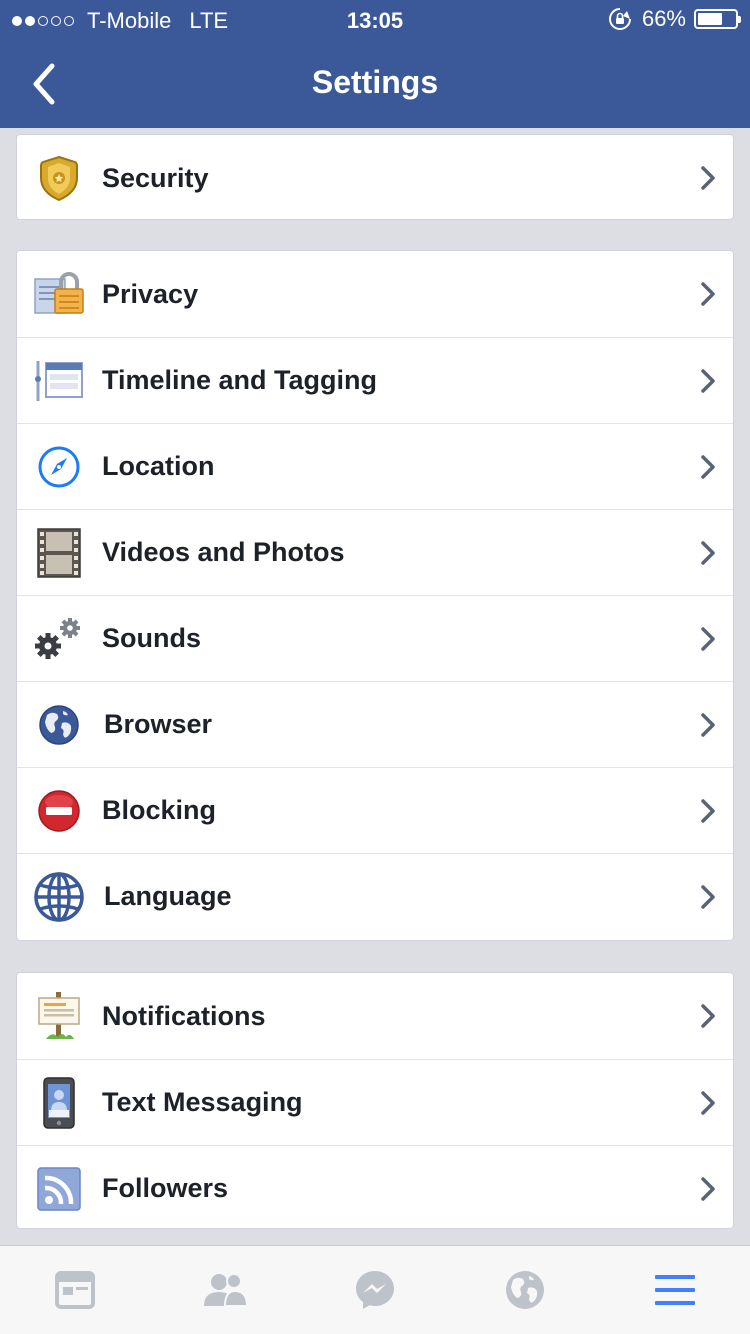 The image size is (750, 1334). I want to click on settings-item-label: Blocking, so click(159, 810).